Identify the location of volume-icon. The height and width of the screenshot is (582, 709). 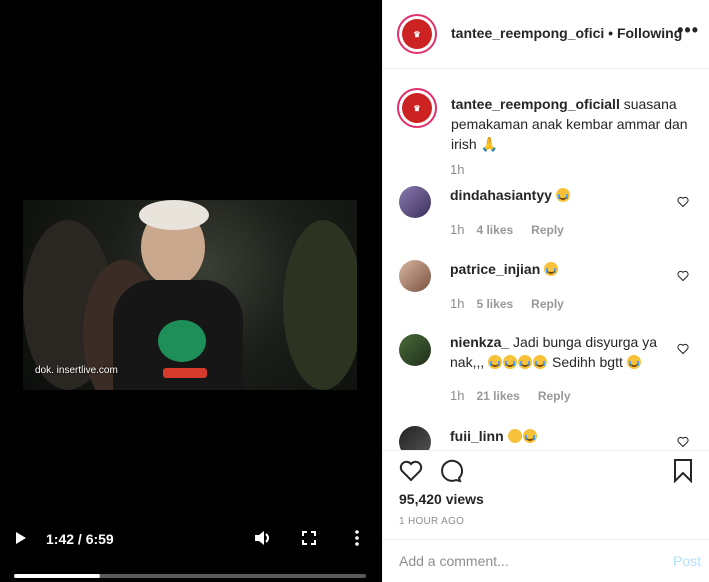
(263, 540).